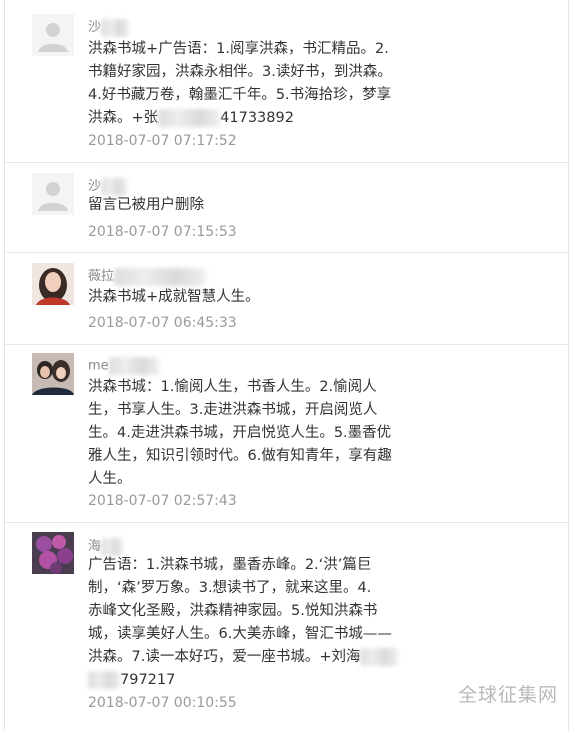 This screenshot has height=731, width=575. I want to click on commenter-name: me, so click(123, 366).